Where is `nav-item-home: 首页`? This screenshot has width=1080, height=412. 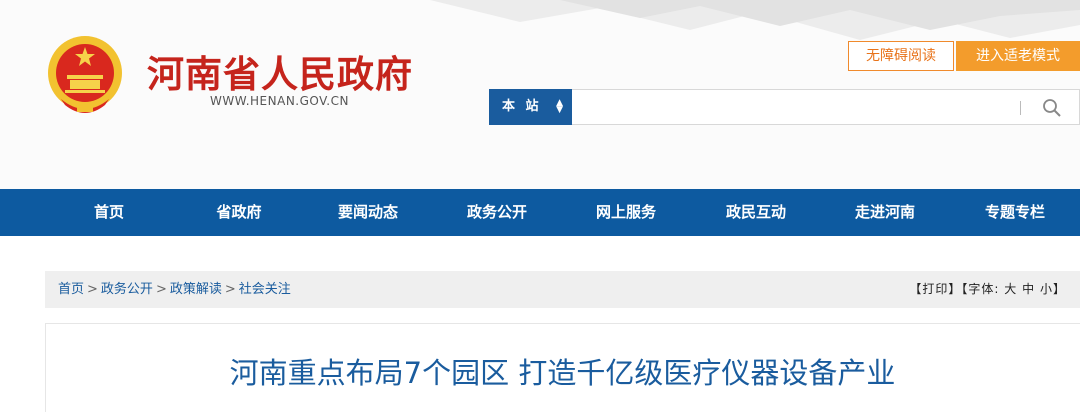 nav-item-home: 首页 is located at coordinates (109, 212).